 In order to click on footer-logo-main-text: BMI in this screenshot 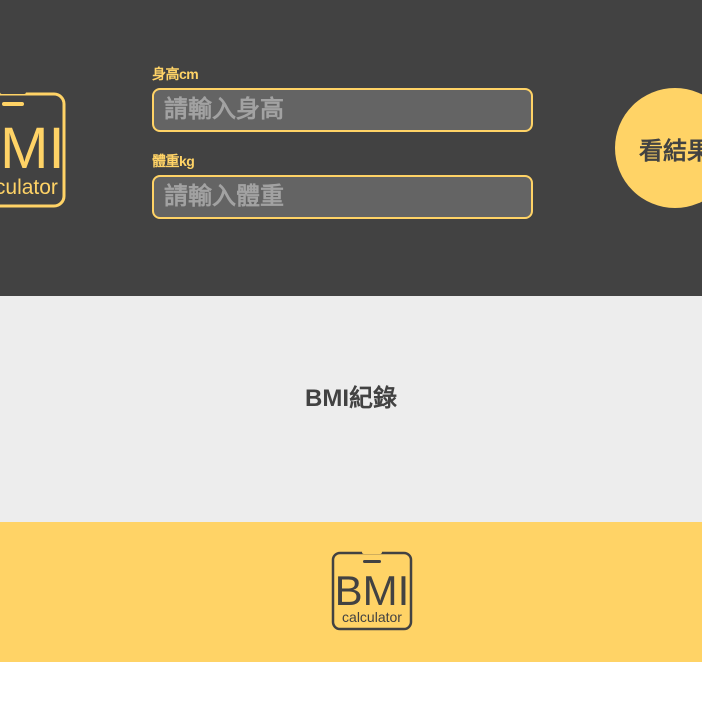, I will do `click(372, 590)`.